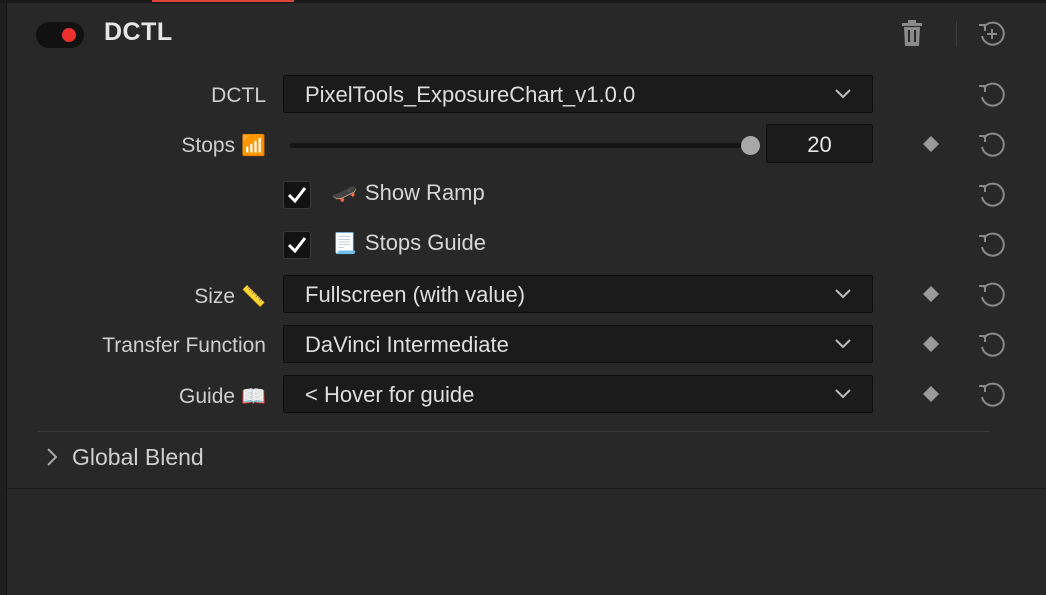  I want to click on stops-slider-handle, so click(750, 145).